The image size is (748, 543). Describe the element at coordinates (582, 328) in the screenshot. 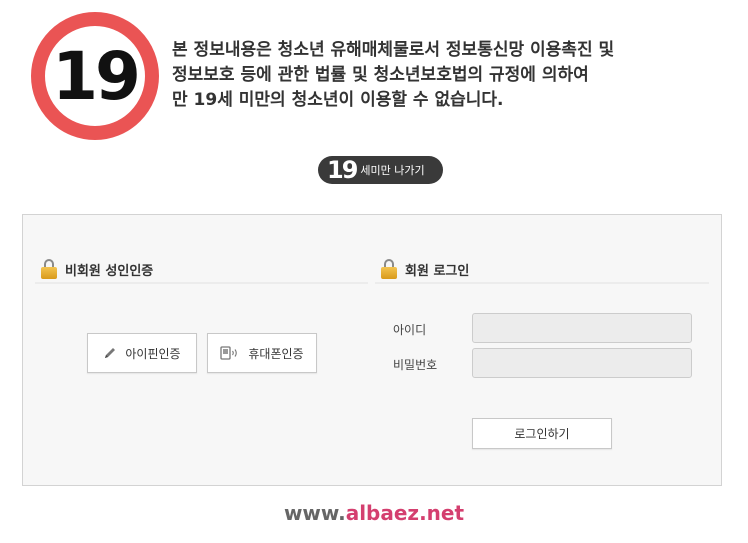

I see `id-input` at that location.